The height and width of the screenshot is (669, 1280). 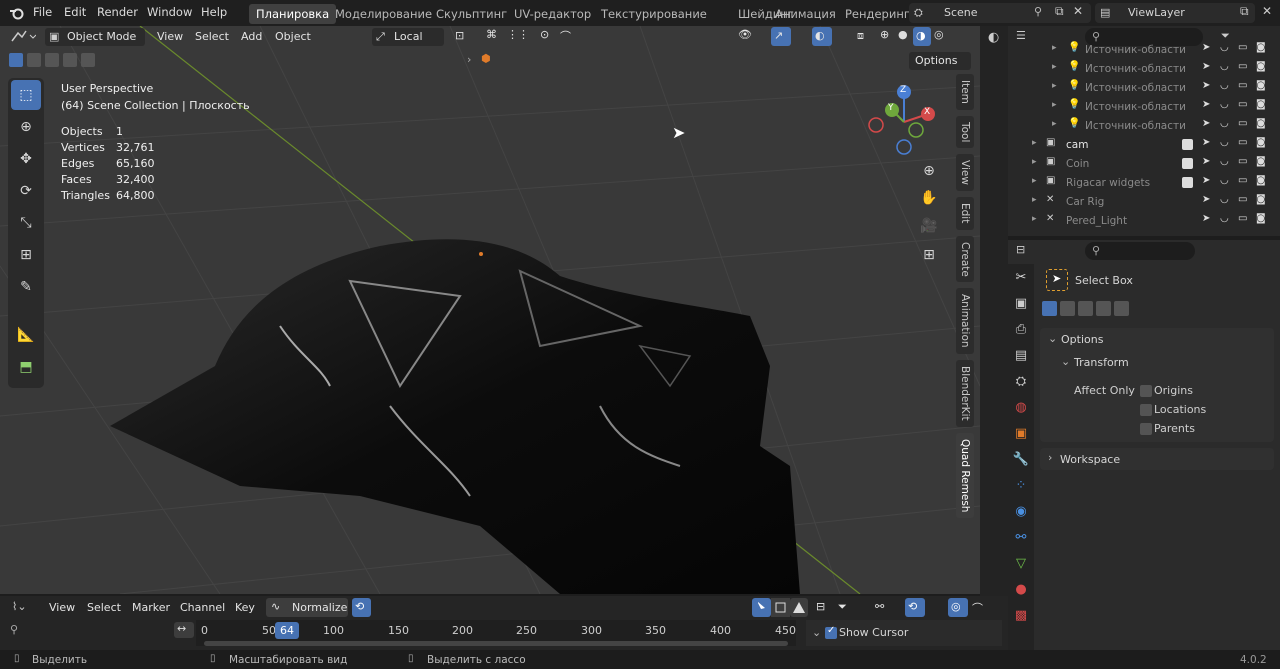 I want to click on tab-quad-remesh: Quad Remesh, so click(x=965, y=475).